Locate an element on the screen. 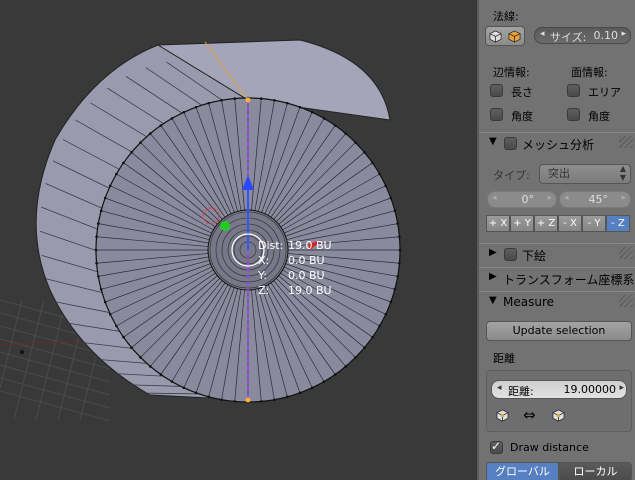 This screenshot has height=480, width=635. distance-box: ◂ 距離: 19.00000 ▸ ⇔ is located at coordinates (559, 401).